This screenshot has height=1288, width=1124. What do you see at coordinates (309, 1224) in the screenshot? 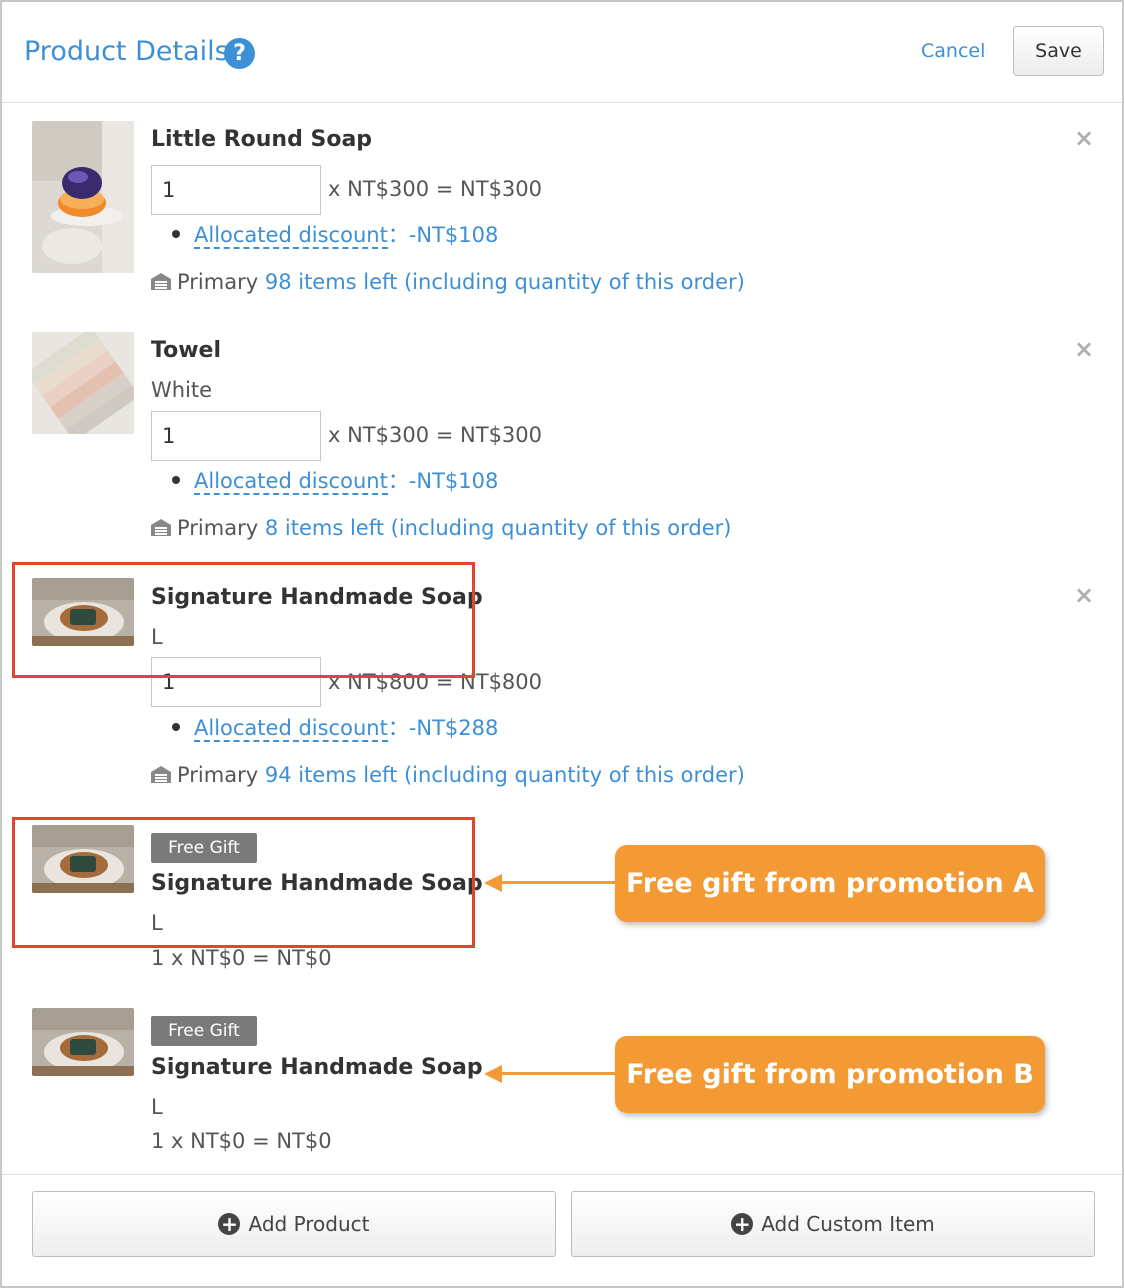
I see `add-product-label: Add Product` at bounding box center [309, 1224].